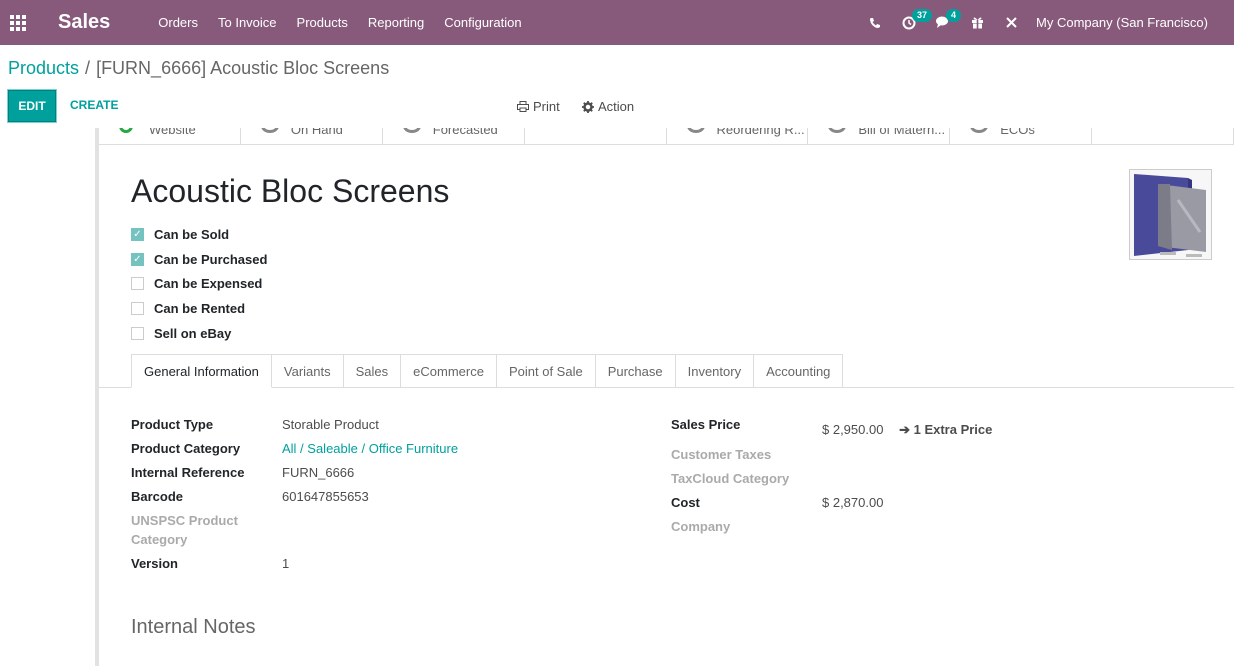 This screenshot has height=666, width=1234. Describe the element at coordinates (396, 22) in the screenshot. I see `menu-reporting: Reporting` at that location.